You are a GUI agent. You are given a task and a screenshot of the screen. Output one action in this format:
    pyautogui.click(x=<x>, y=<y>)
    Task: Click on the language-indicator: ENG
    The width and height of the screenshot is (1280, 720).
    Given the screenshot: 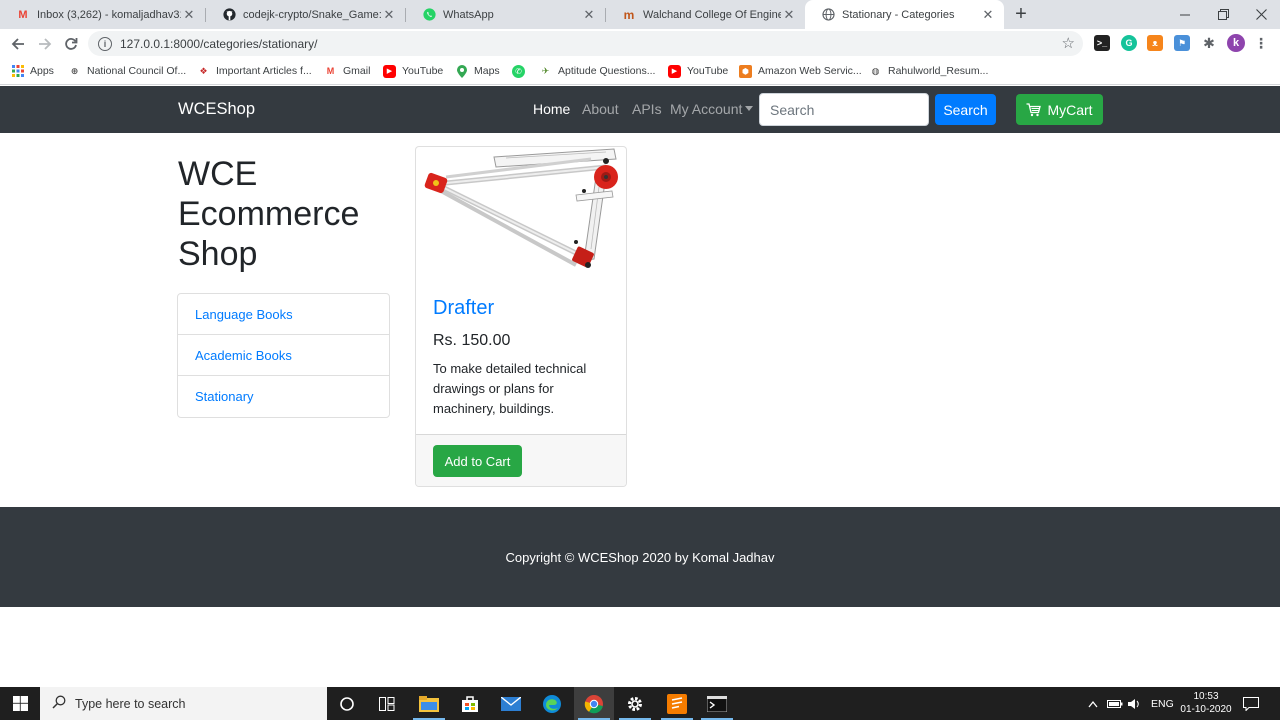 What is the action you would take?
    pyautogui.click(x=1162, y=703)
    